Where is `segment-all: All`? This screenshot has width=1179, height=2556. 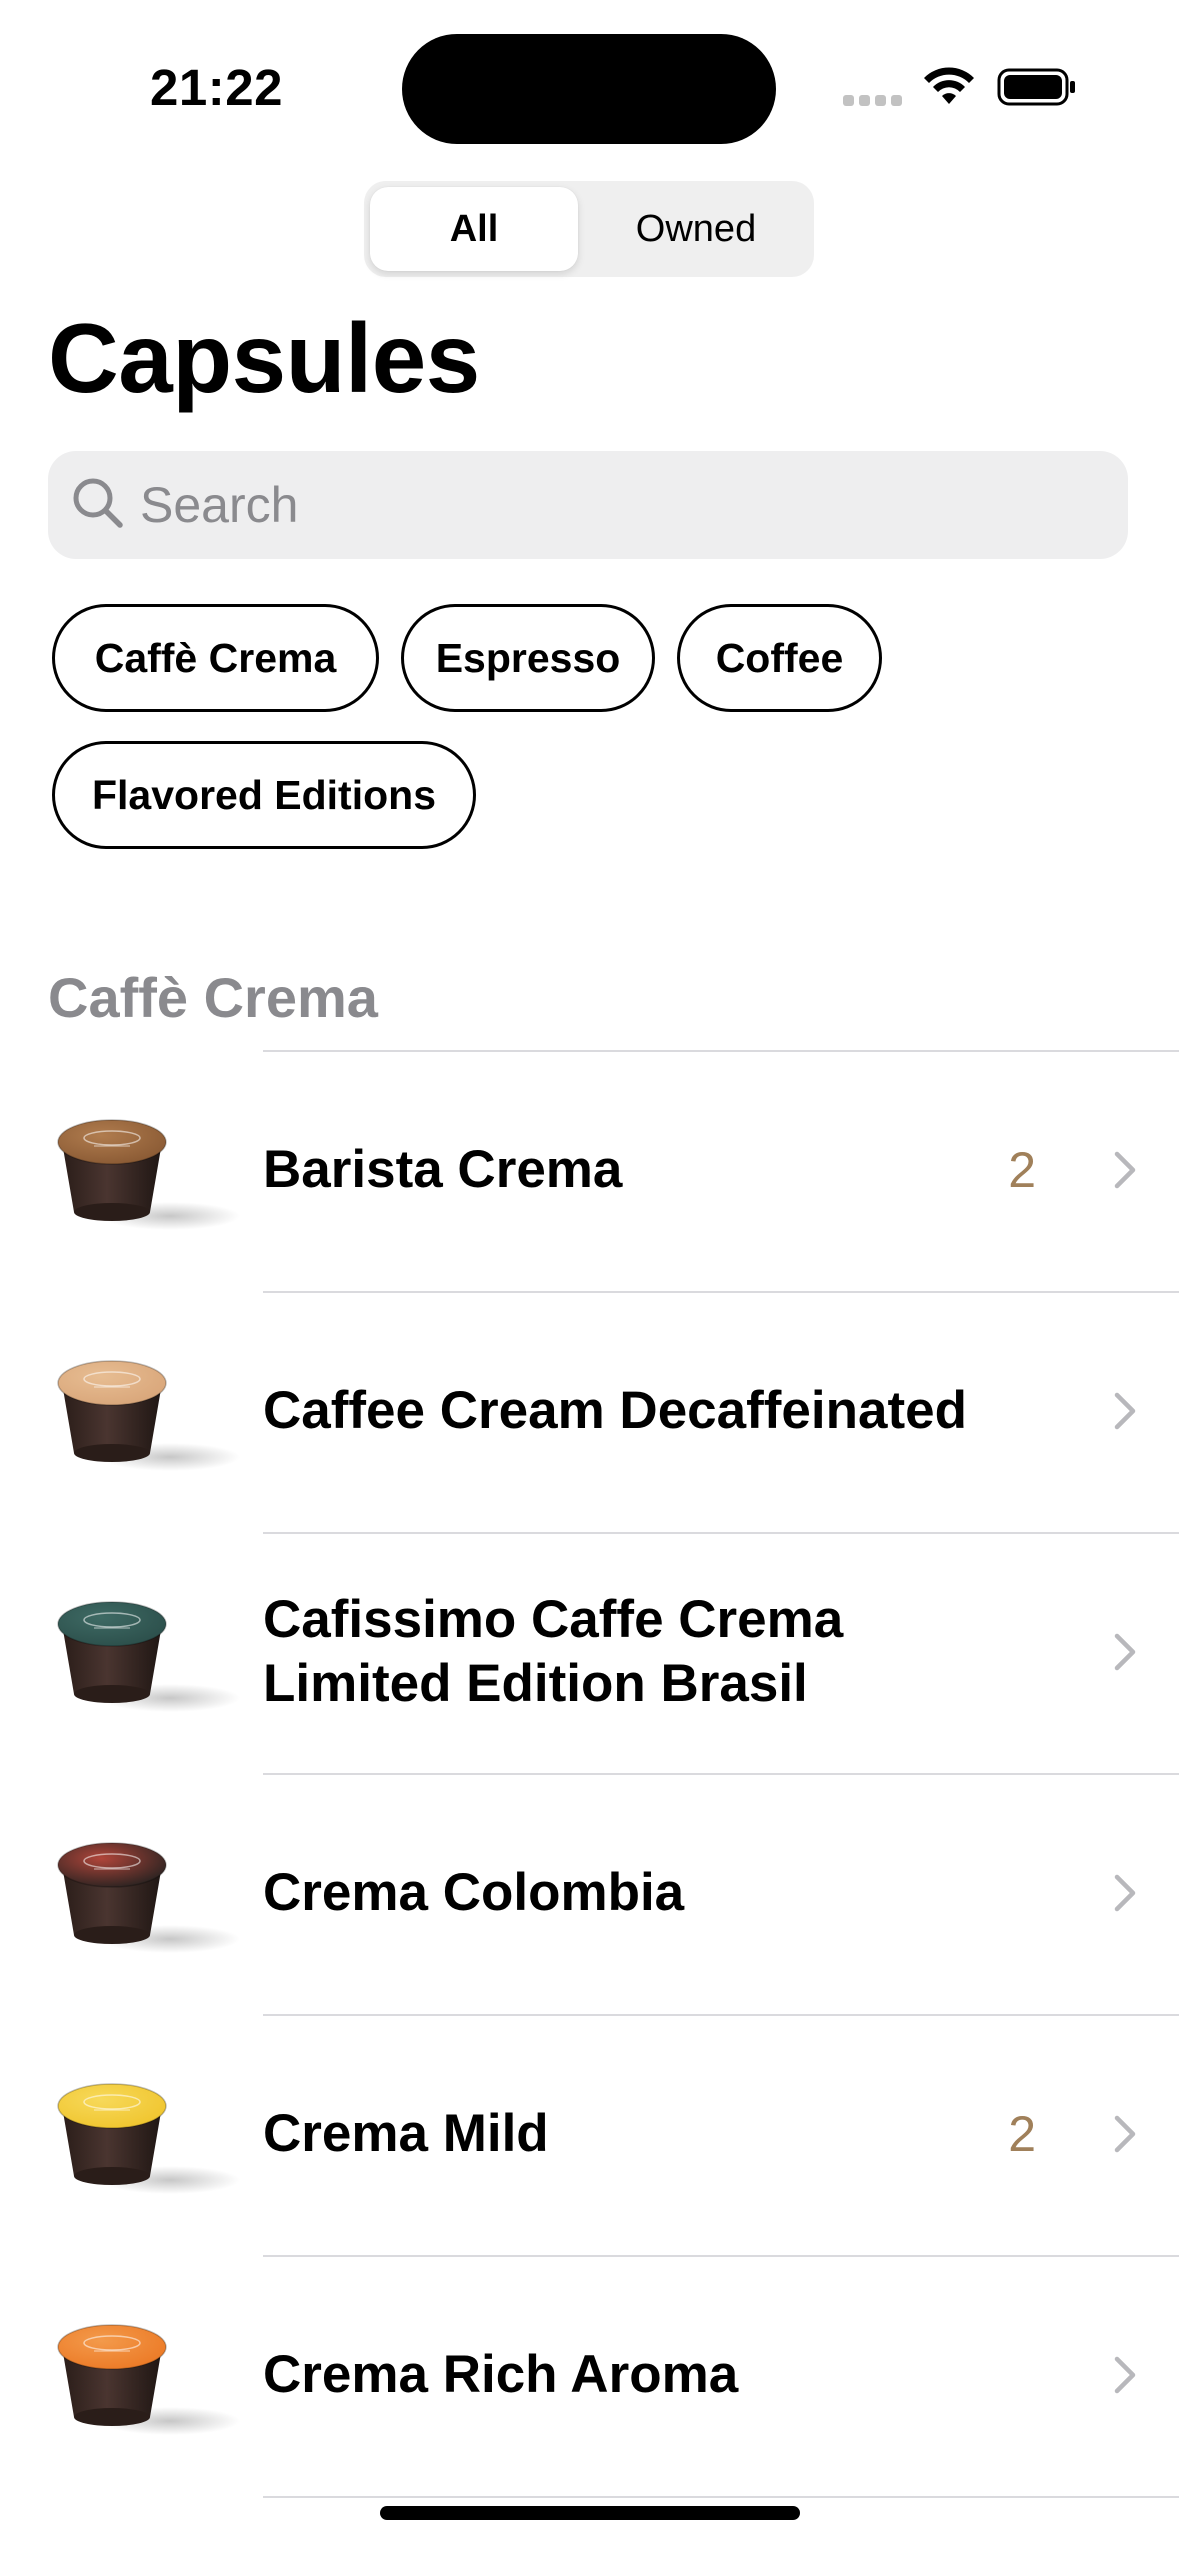
segment-all: All is located at coordinates (474, 229).